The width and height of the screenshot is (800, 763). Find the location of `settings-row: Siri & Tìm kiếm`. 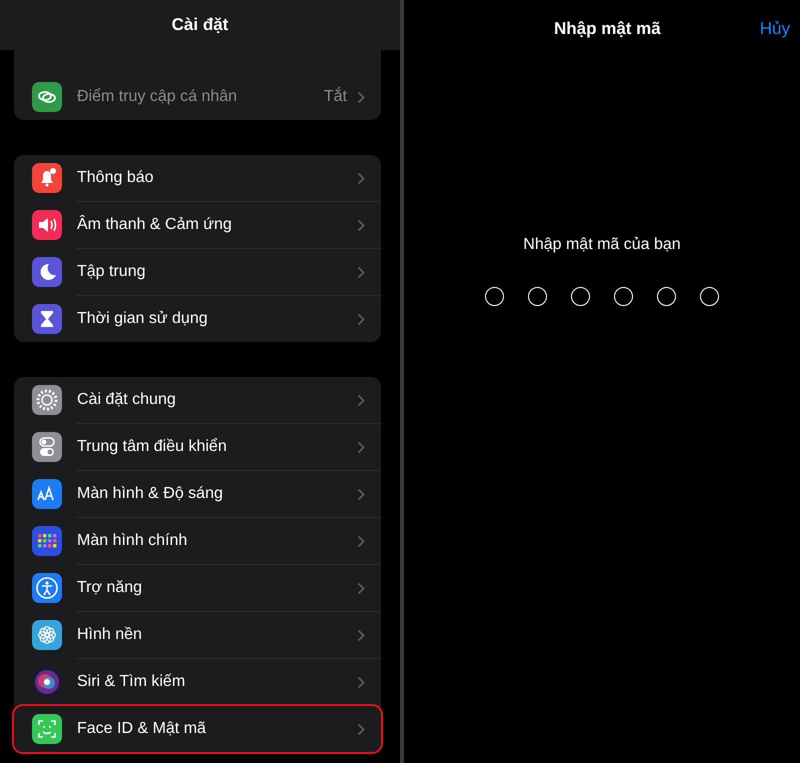

settings-row: Siri & Tìm kiếm is located at coordinates (197, 682).